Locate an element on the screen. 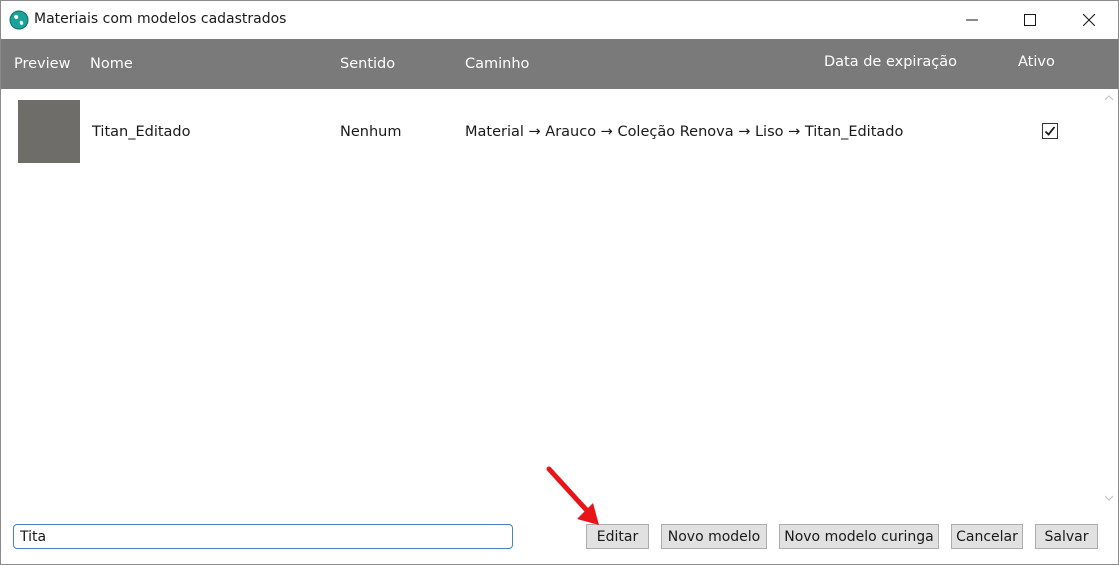 The height and width of the screenshot is (565, 1119). check-icon is located at coordinates (1050, 131).